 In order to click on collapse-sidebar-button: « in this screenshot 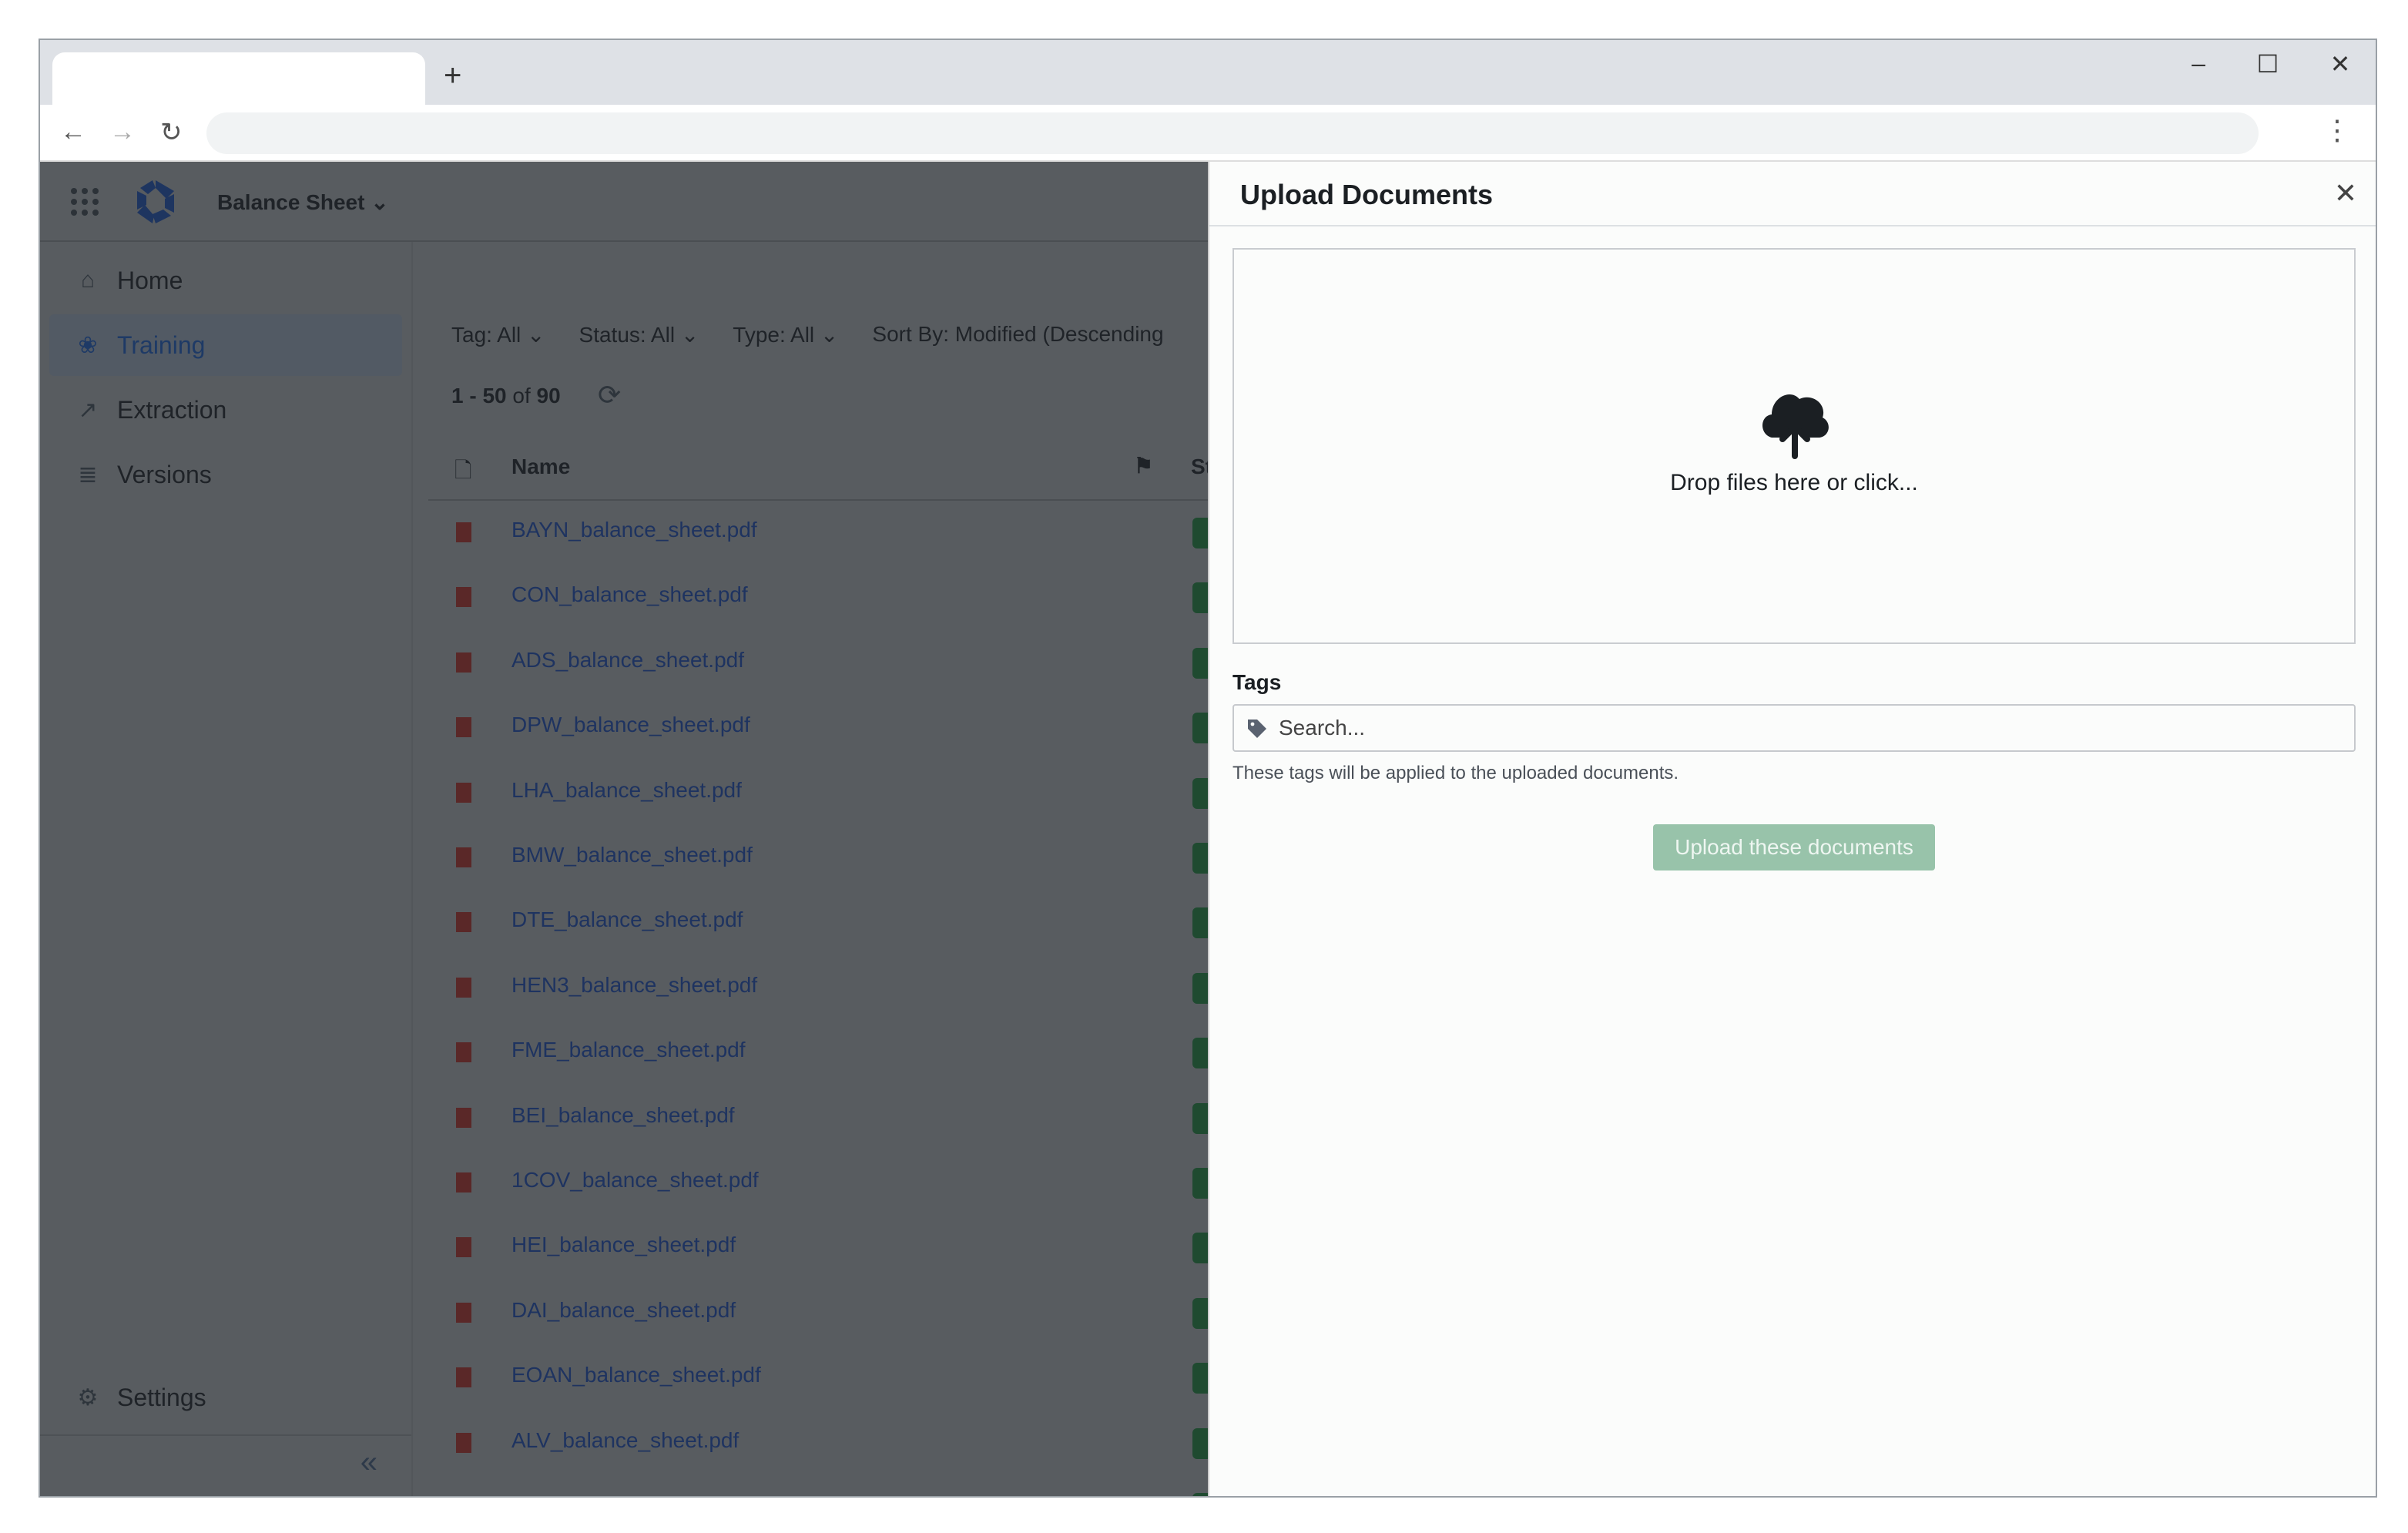, I will do `click(369, 1462)`.